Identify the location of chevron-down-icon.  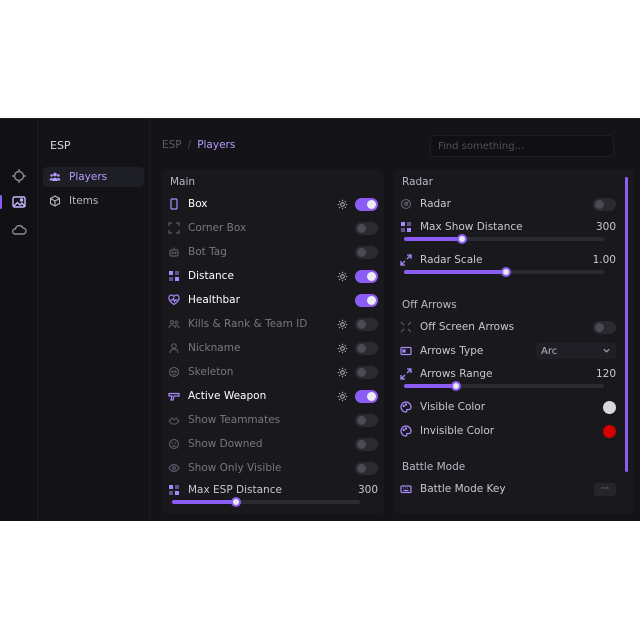
(606, 350).